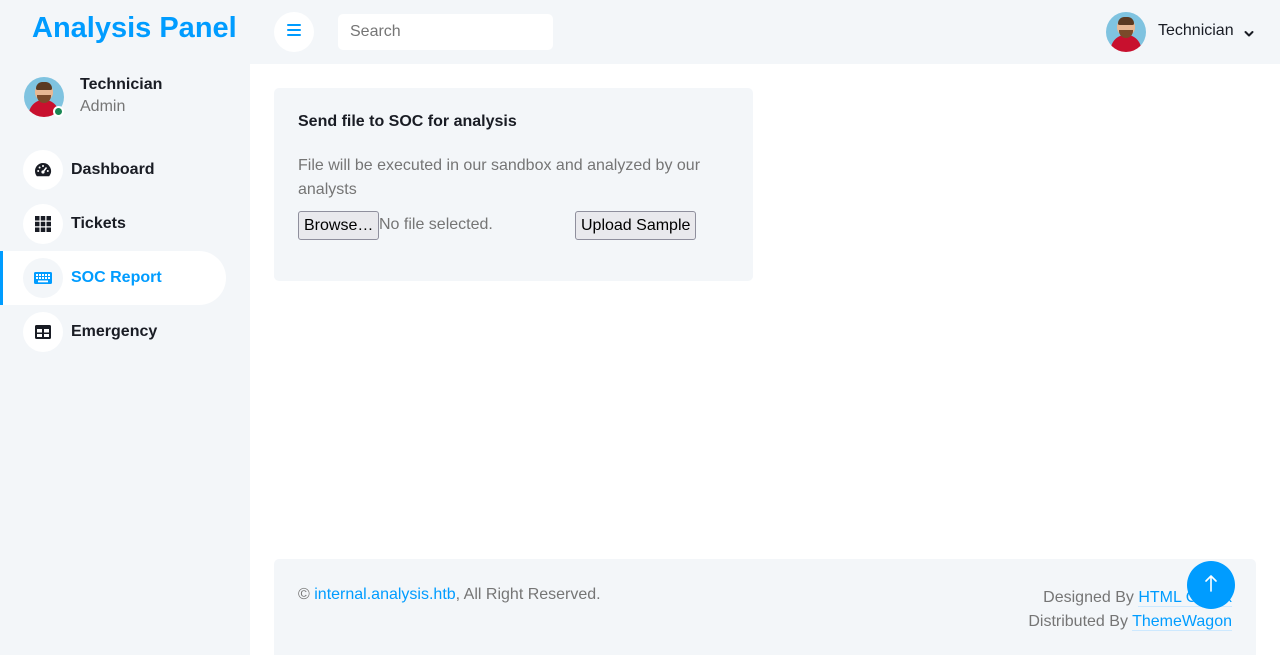  I want to click on brand-logo: Analysis Panel, so click(134, 28).